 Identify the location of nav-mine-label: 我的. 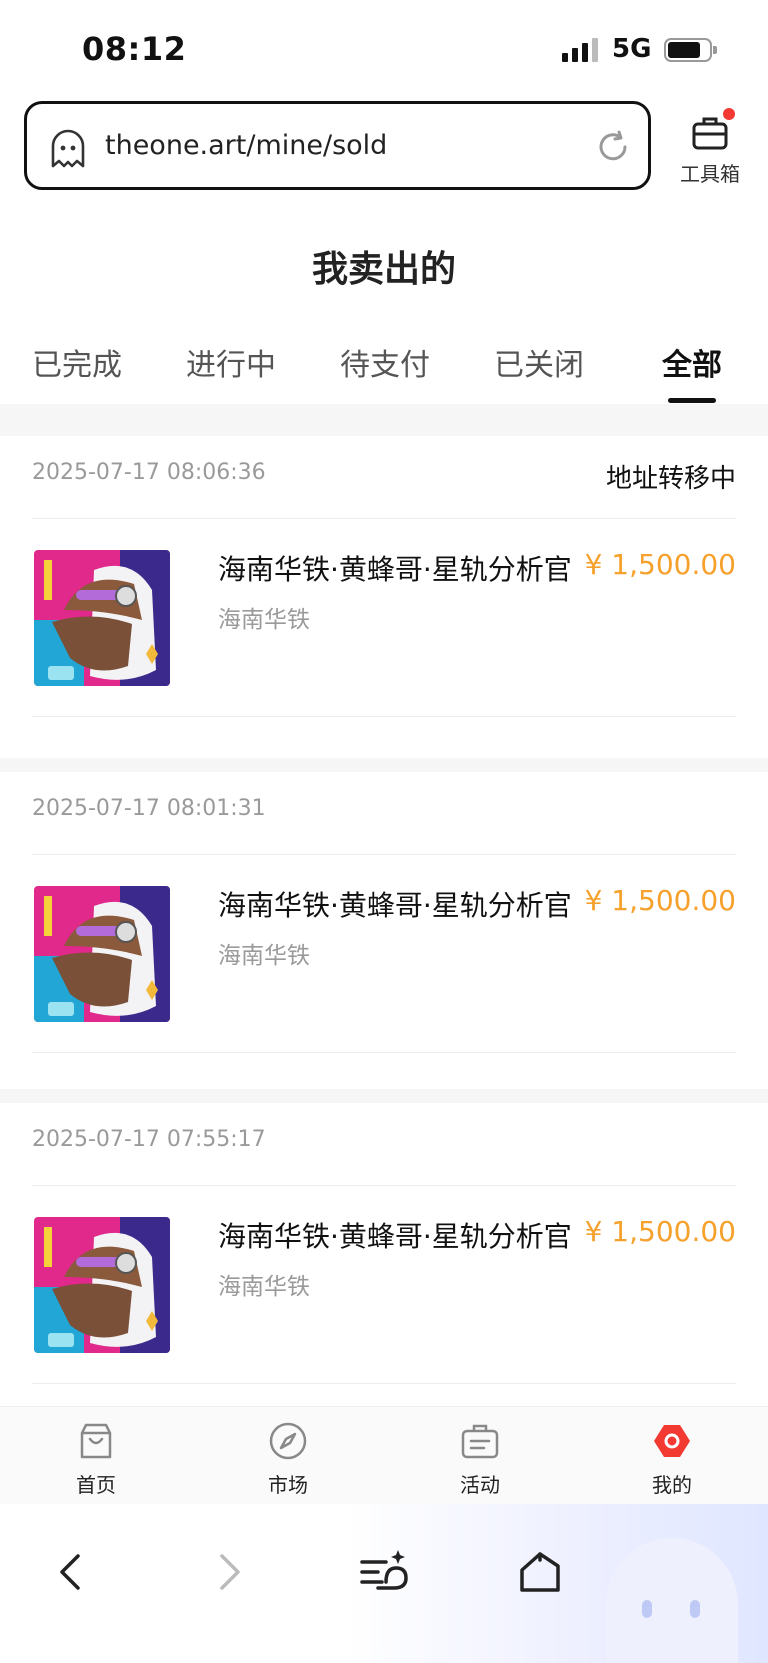
(672, 1485).